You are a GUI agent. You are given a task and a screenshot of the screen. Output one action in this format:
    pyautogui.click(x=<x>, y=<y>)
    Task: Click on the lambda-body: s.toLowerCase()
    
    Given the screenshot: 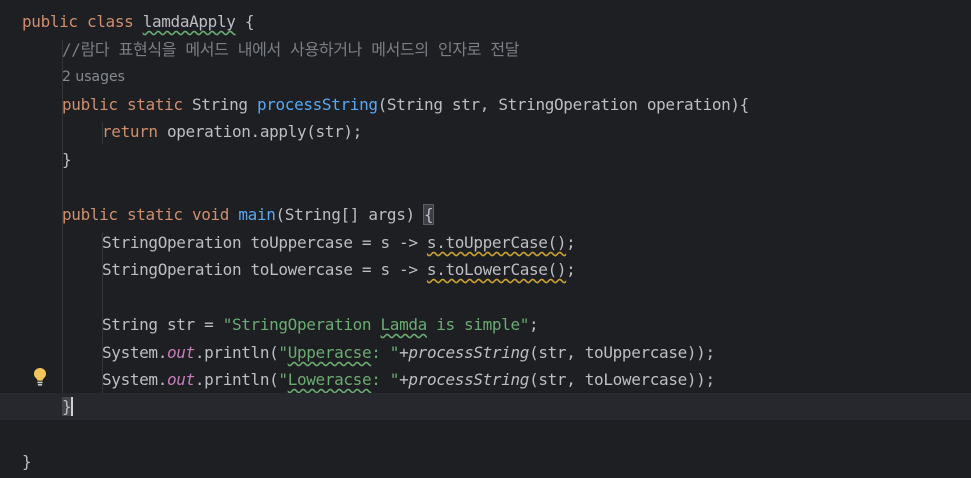 What is the action you would take?
    pyautogui.click(x=496, y=269)
    